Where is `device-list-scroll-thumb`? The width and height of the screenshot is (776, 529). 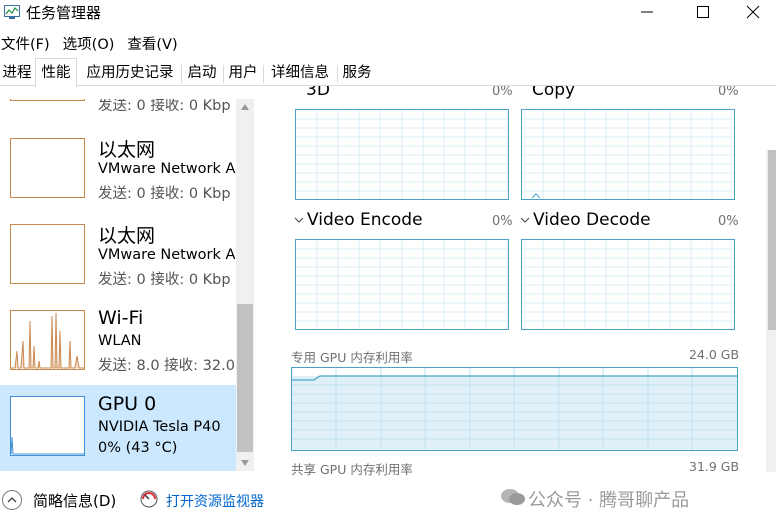
device-list-scroll-thumb is located at coordinates (245, 378).